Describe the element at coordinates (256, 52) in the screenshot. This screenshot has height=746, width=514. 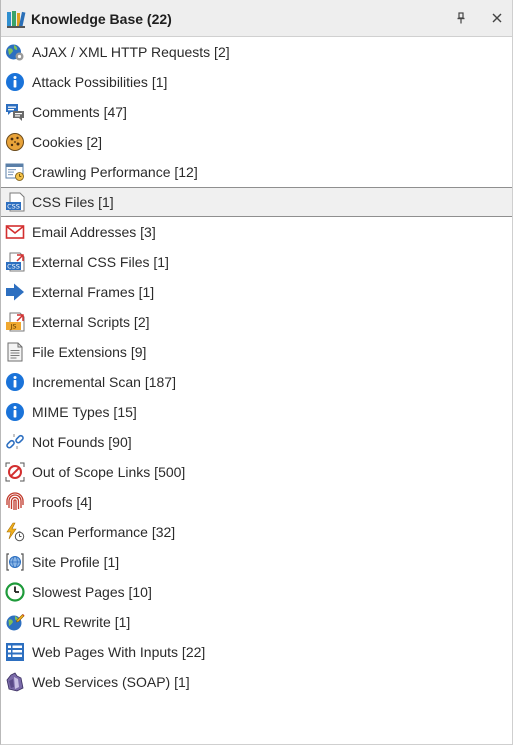
I see `list-item-ajax: AJAX / XML HTTP Requests [2]` at that location.